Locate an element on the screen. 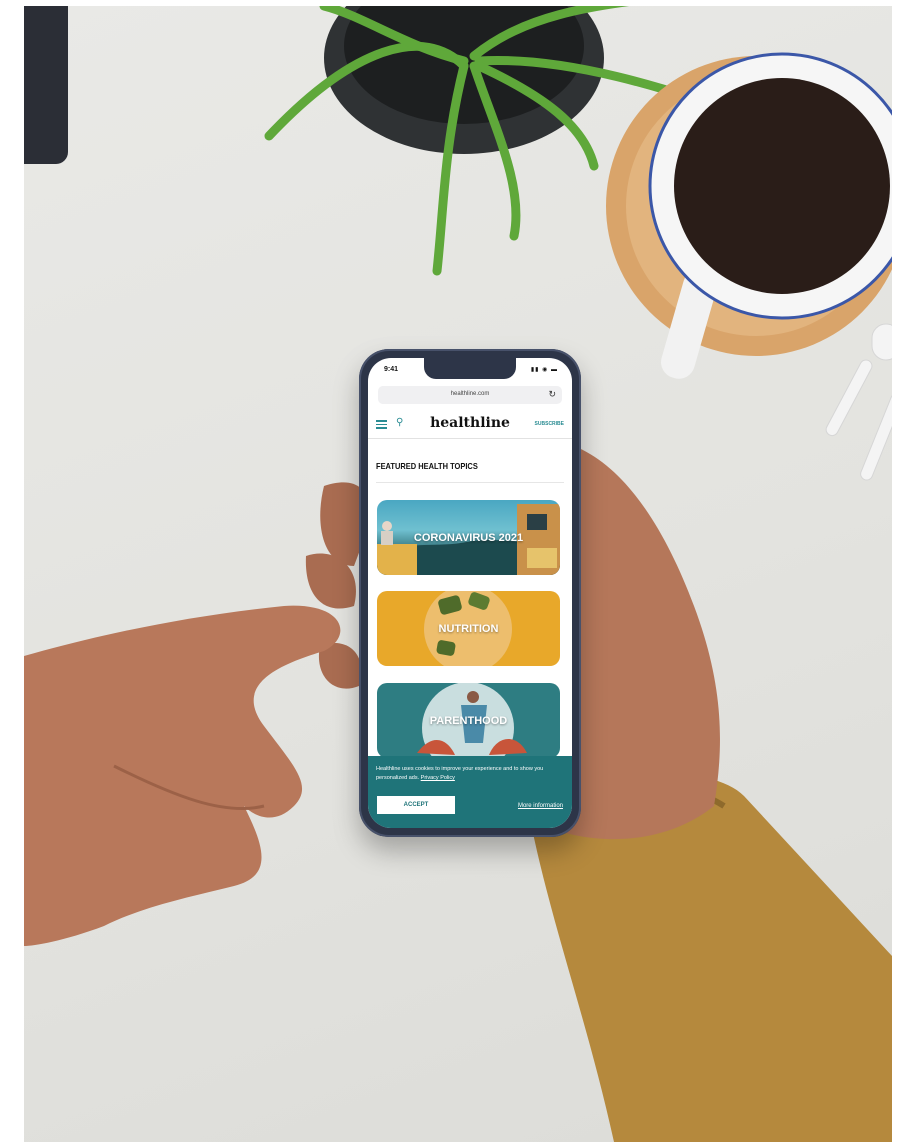  left-hand-icon is located at coordinates (182, 775).